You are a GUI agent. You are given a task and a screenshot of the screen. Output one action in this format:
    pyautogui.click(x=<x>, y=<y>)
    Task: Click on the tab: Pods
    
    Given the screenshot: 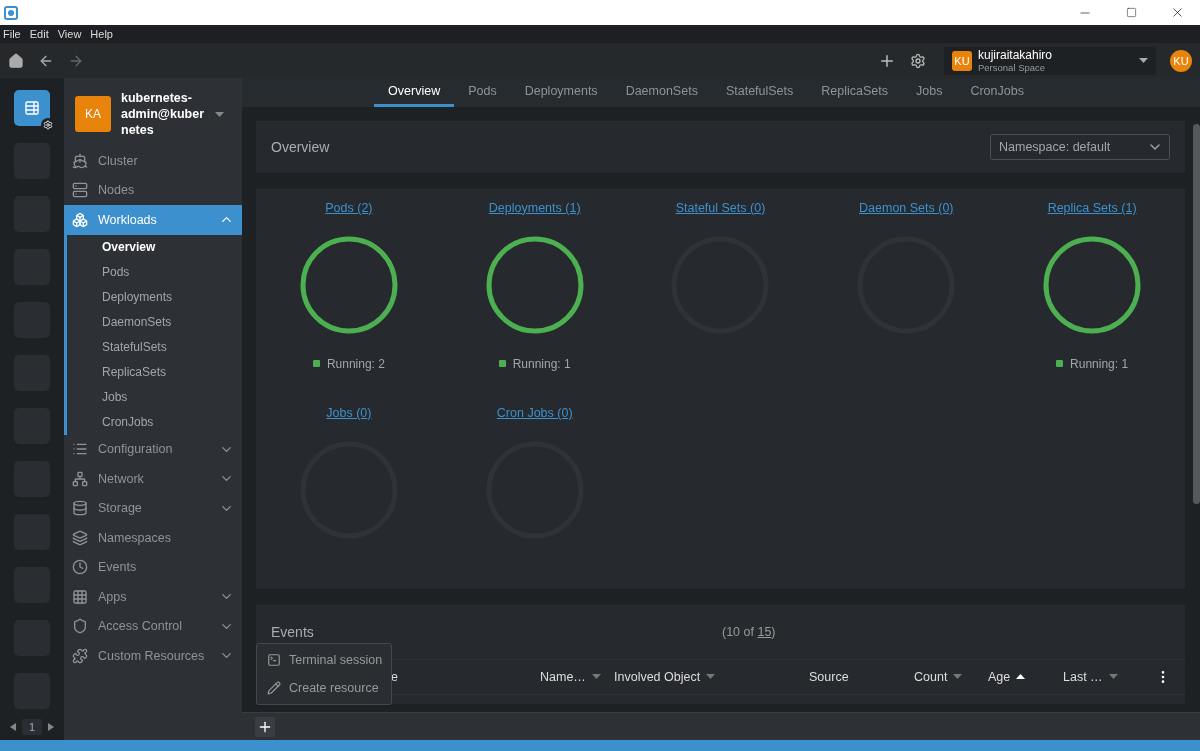 What is the action you would take?
    pyautogui.click(x=482, y=92)
    